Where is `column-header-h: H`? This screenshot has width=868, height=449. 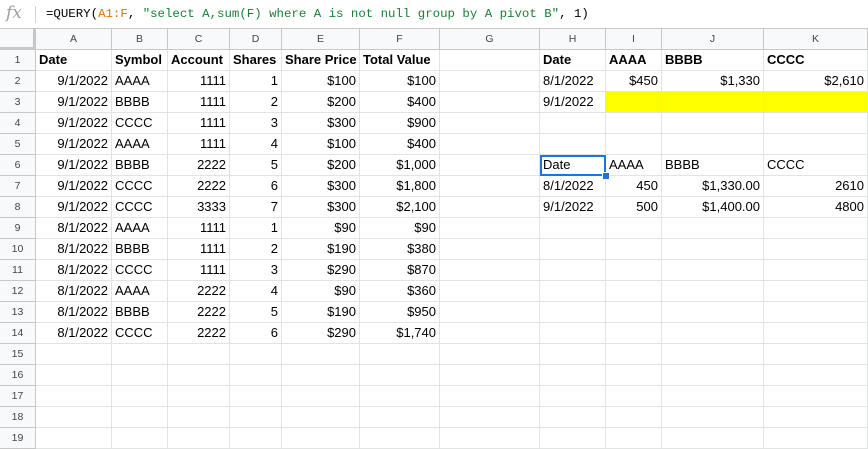
column-header-h: H is located at coordinates (573, 39).